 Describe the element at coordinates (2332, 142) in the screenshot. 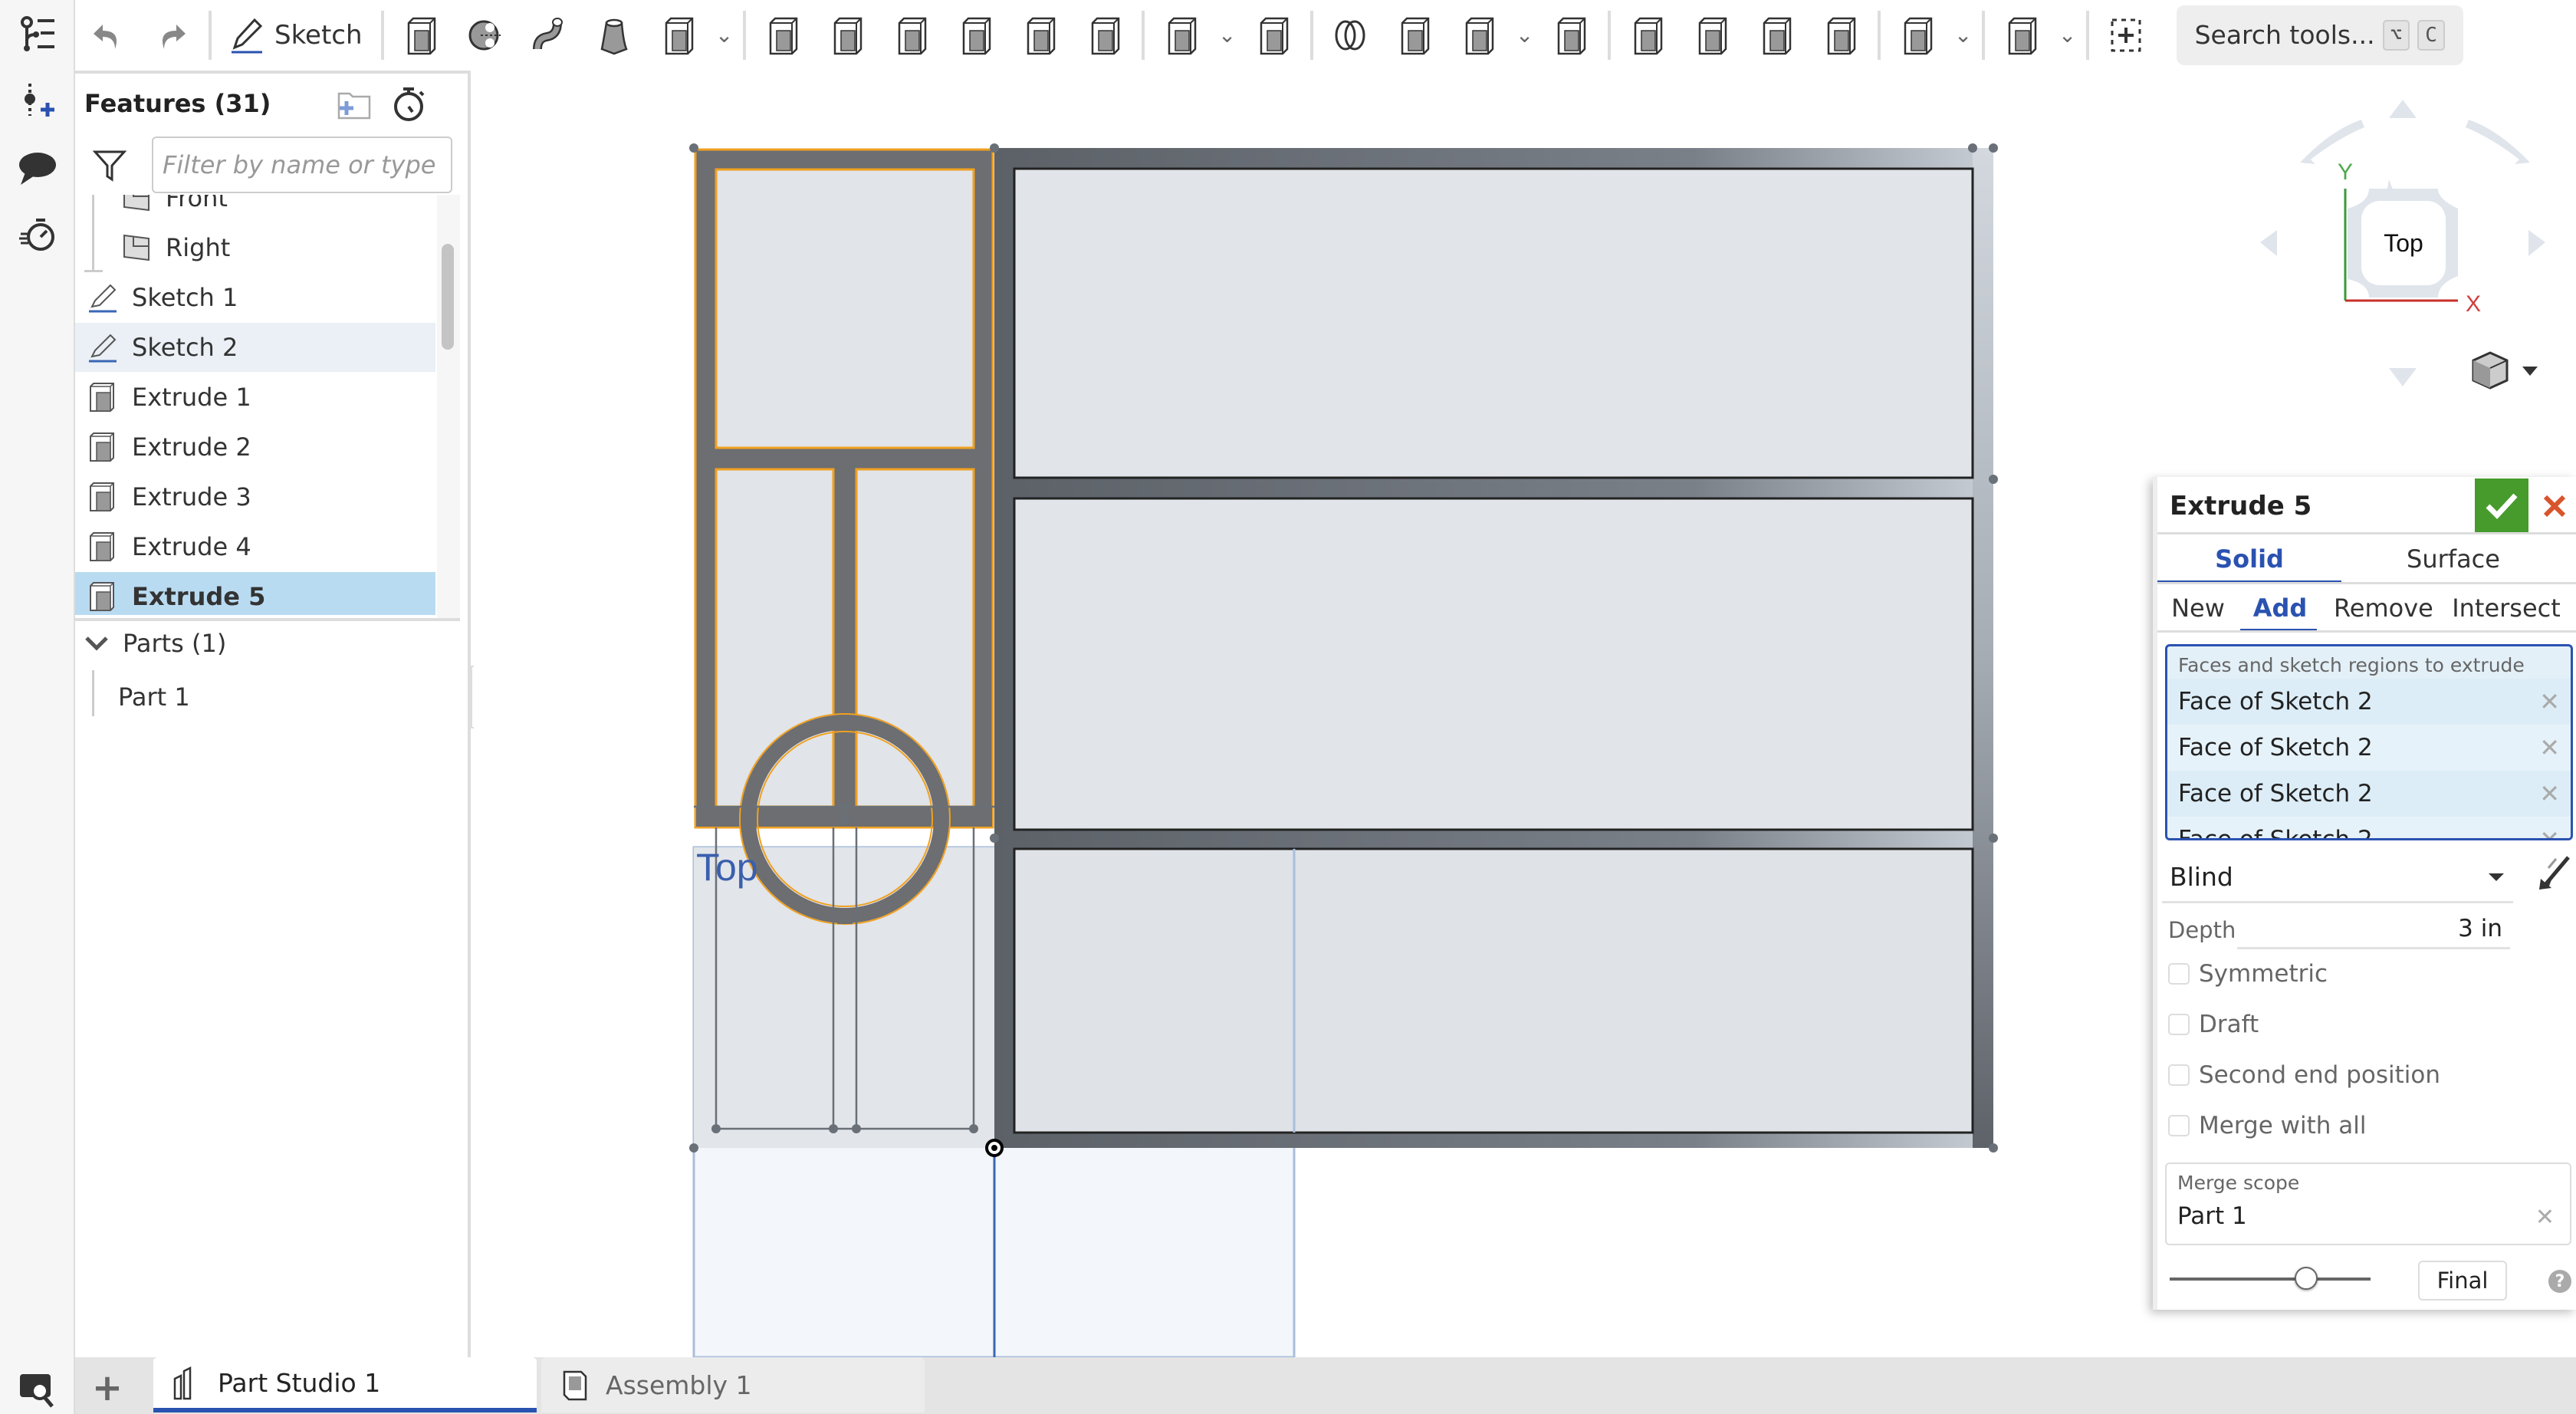

I see `rotate-left-arrow` at that location.